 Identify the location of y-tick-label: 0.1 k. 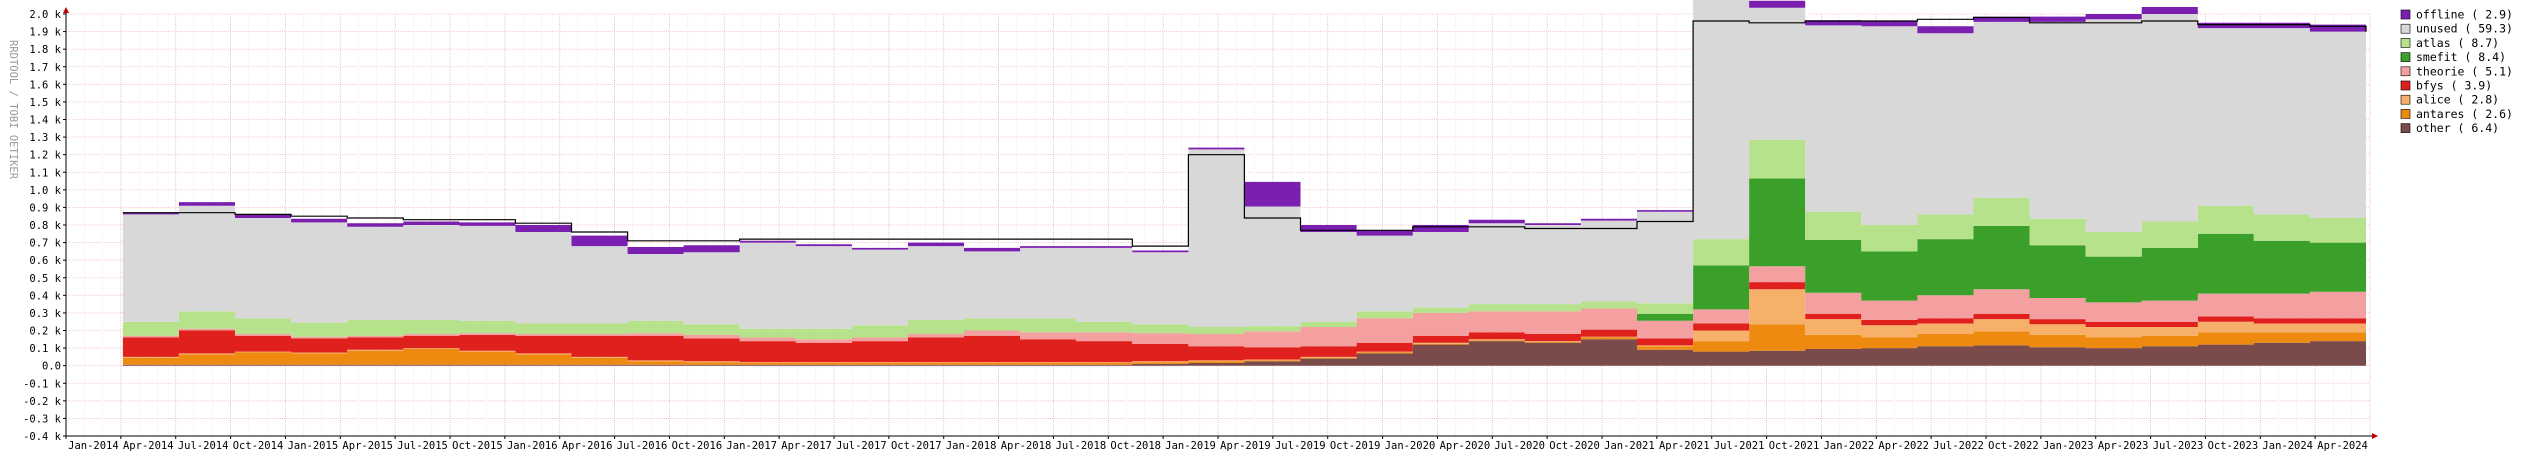
(45, 349).